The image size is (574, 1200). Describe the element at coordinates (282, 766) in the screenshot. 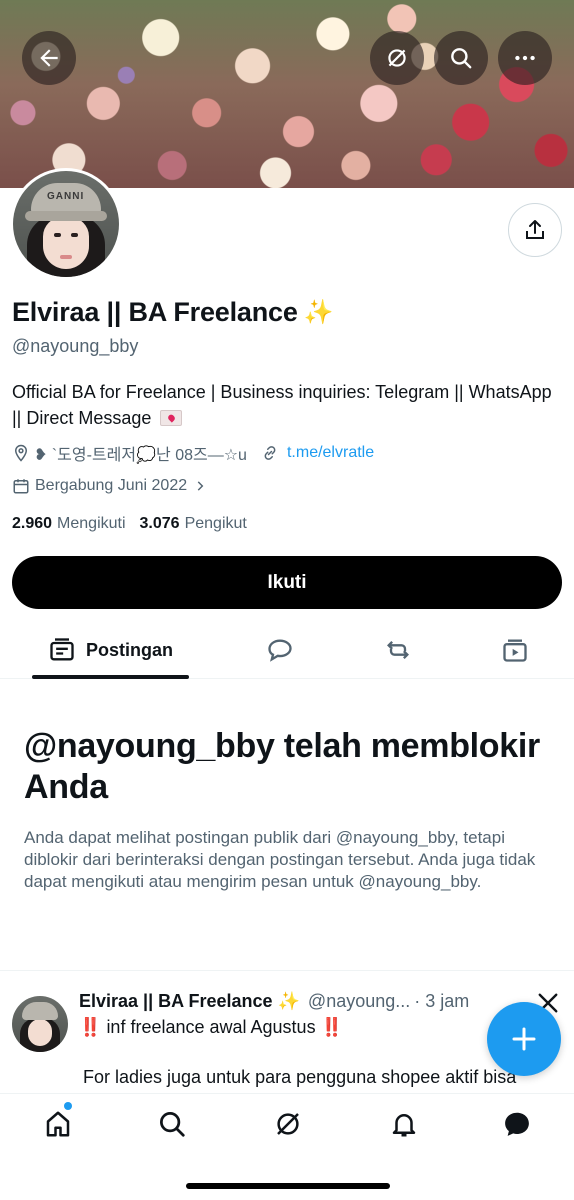

I see `blocked-title: @nayoung_bby telah memblokir Anda` at that location.